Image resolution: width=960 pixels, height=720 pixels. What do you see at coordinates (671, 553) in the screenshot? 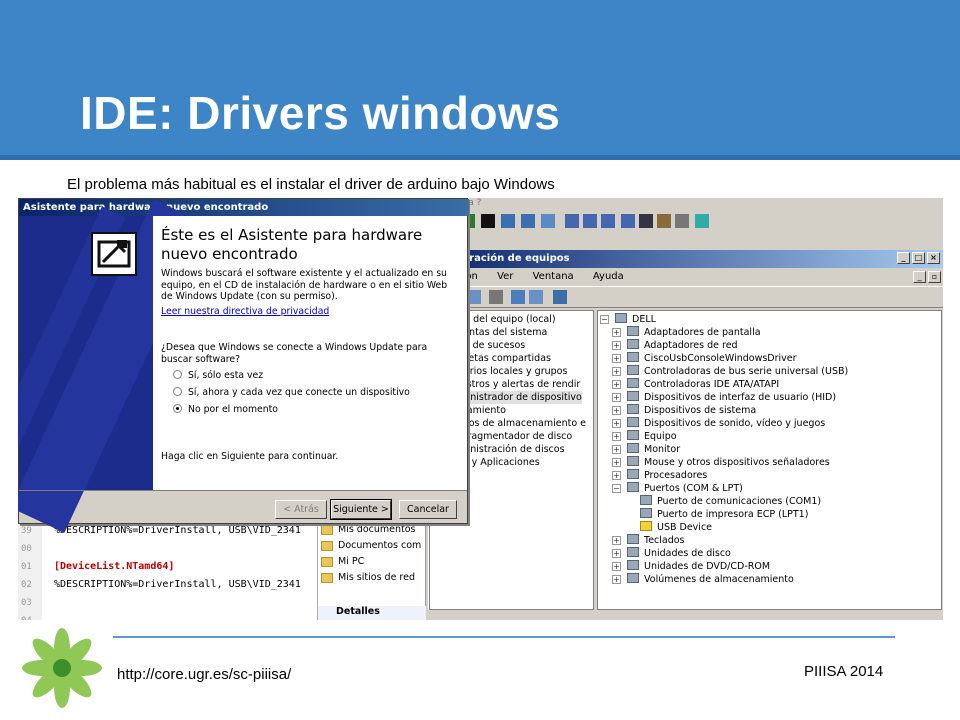
I see `device-category: + Unidades de disco` at bounding box center [671, 553].